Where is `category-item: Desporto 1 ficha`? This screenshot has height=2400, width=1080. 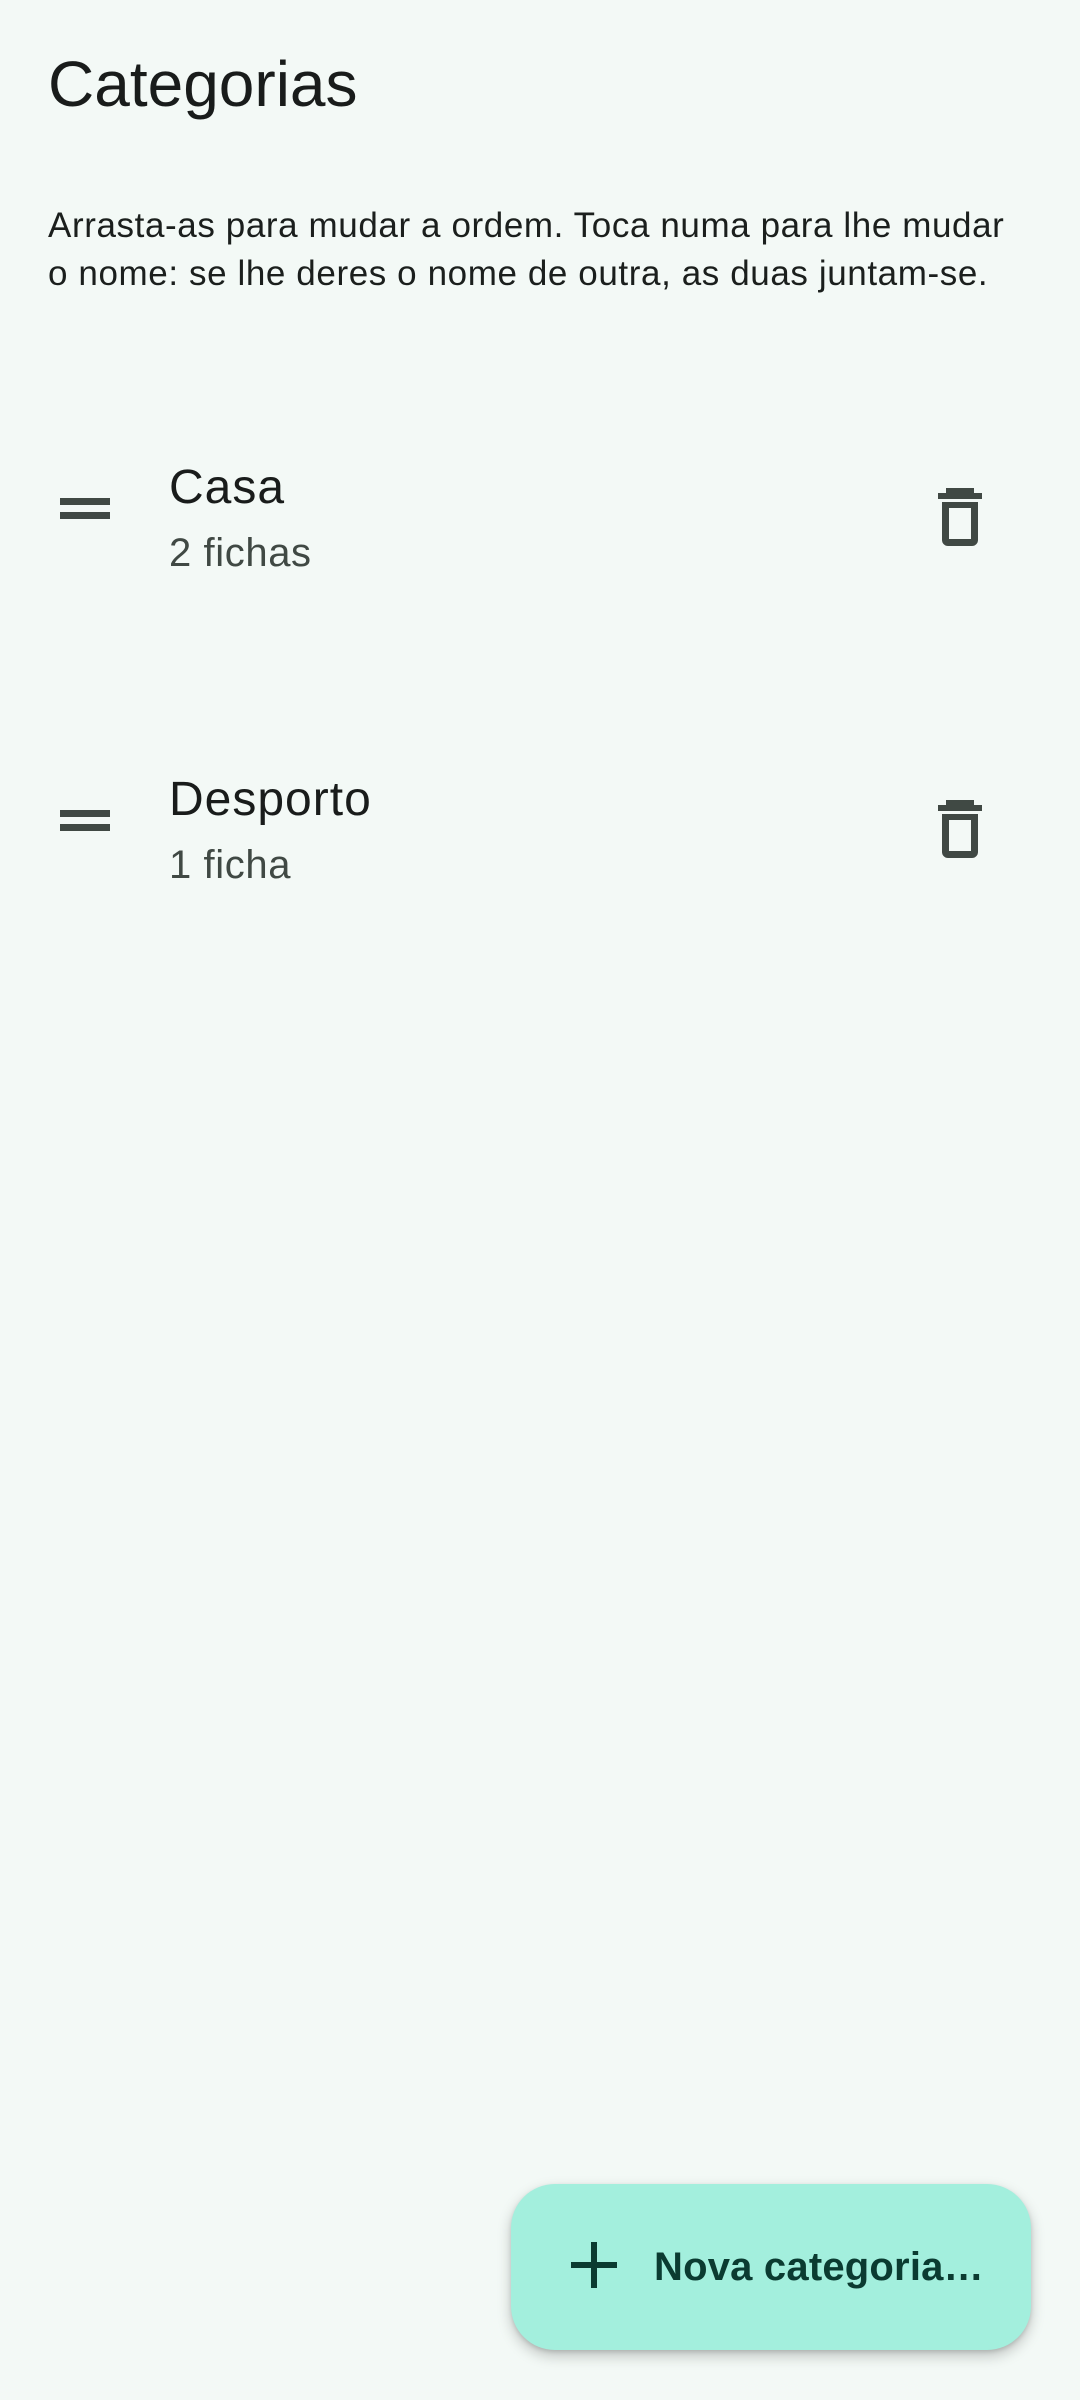 category-item: Desporto 1 ficha is located at coordinates (540, 878).